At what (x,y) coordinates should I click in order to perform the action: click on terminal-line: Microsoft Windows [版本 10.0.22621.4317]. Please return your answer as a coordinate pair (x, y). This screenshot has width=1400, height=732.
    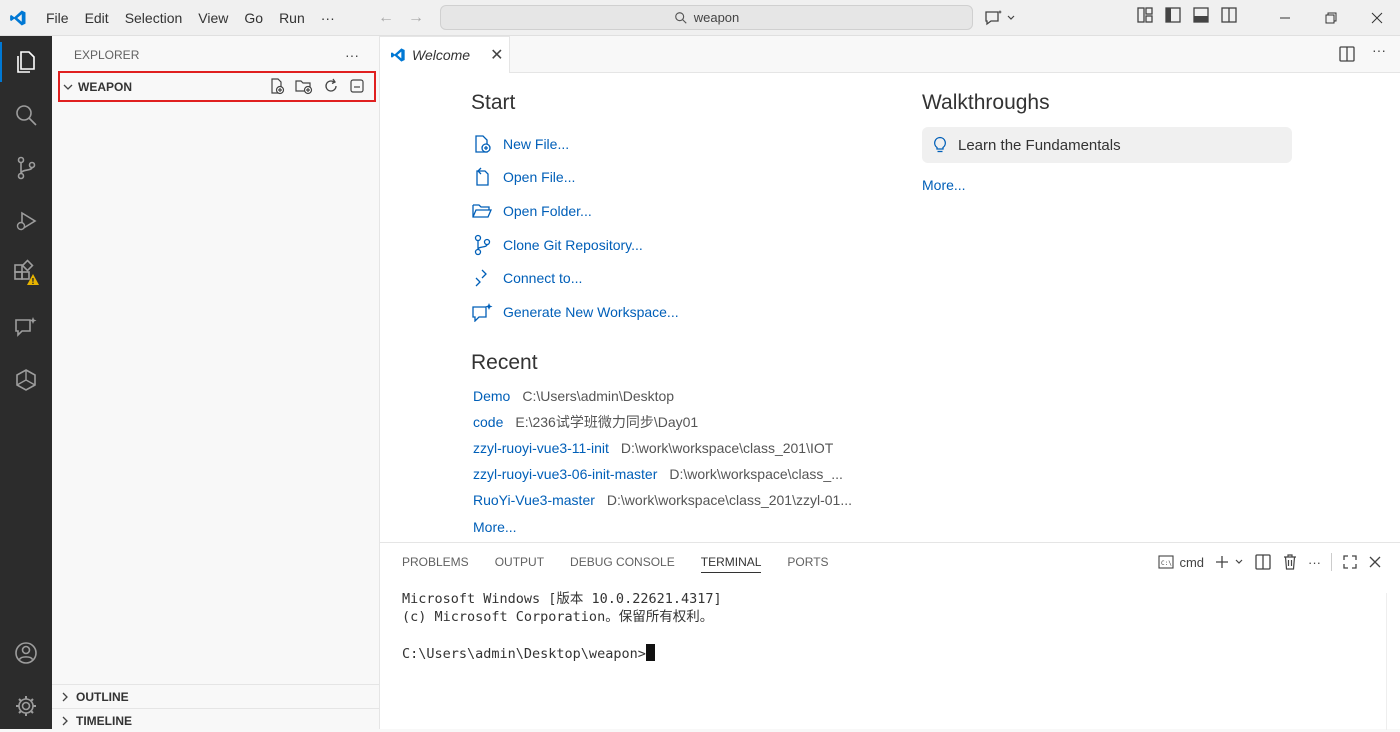
    Looking at the image, I should click on (562, 599).